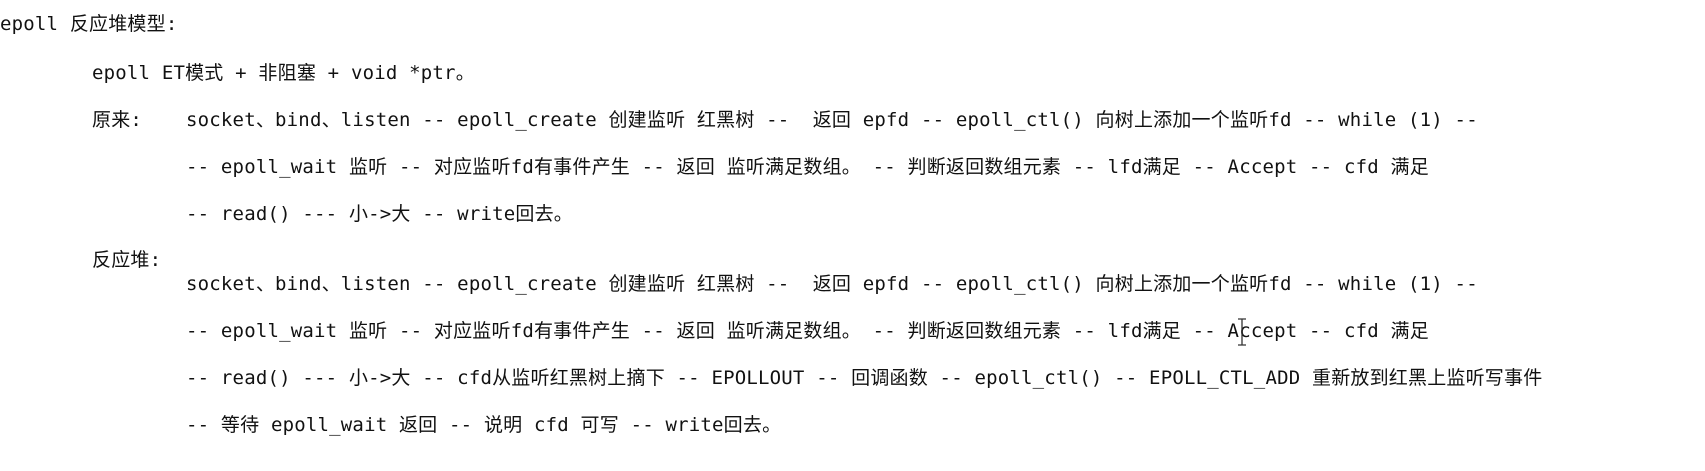 The width and height of the screenshot is (1705, 471). Describe the element at coordinates (1242, 332) in the screenshot. I see `ibeam-cursor-icon` at that location.